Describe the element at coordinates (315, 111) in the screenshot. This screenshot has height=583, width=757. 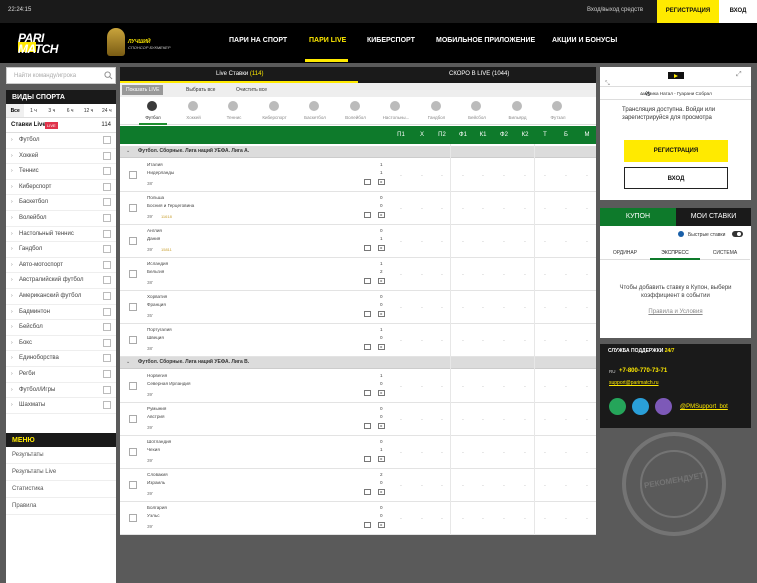
I see `sport-tab: Баскетбол` at that location.